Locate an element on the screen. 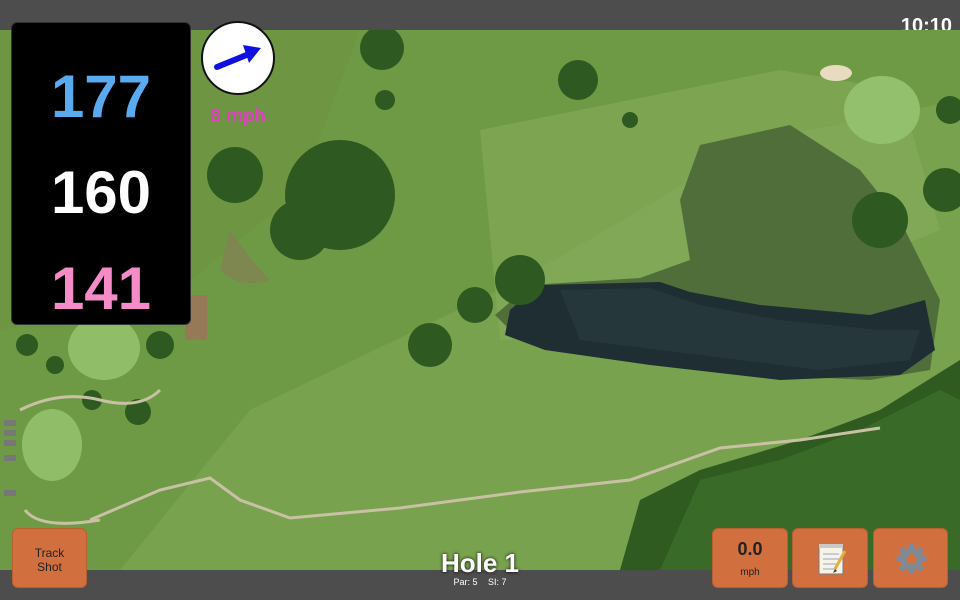 This screenshot has height=600, width=960. settings-button is located at coordinates (910, 558).